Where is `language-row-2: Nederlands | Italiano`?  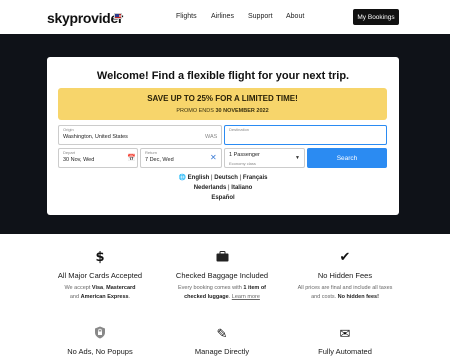 language-row-2: Nederlands | Italiano is located at coordinates (223, 188).